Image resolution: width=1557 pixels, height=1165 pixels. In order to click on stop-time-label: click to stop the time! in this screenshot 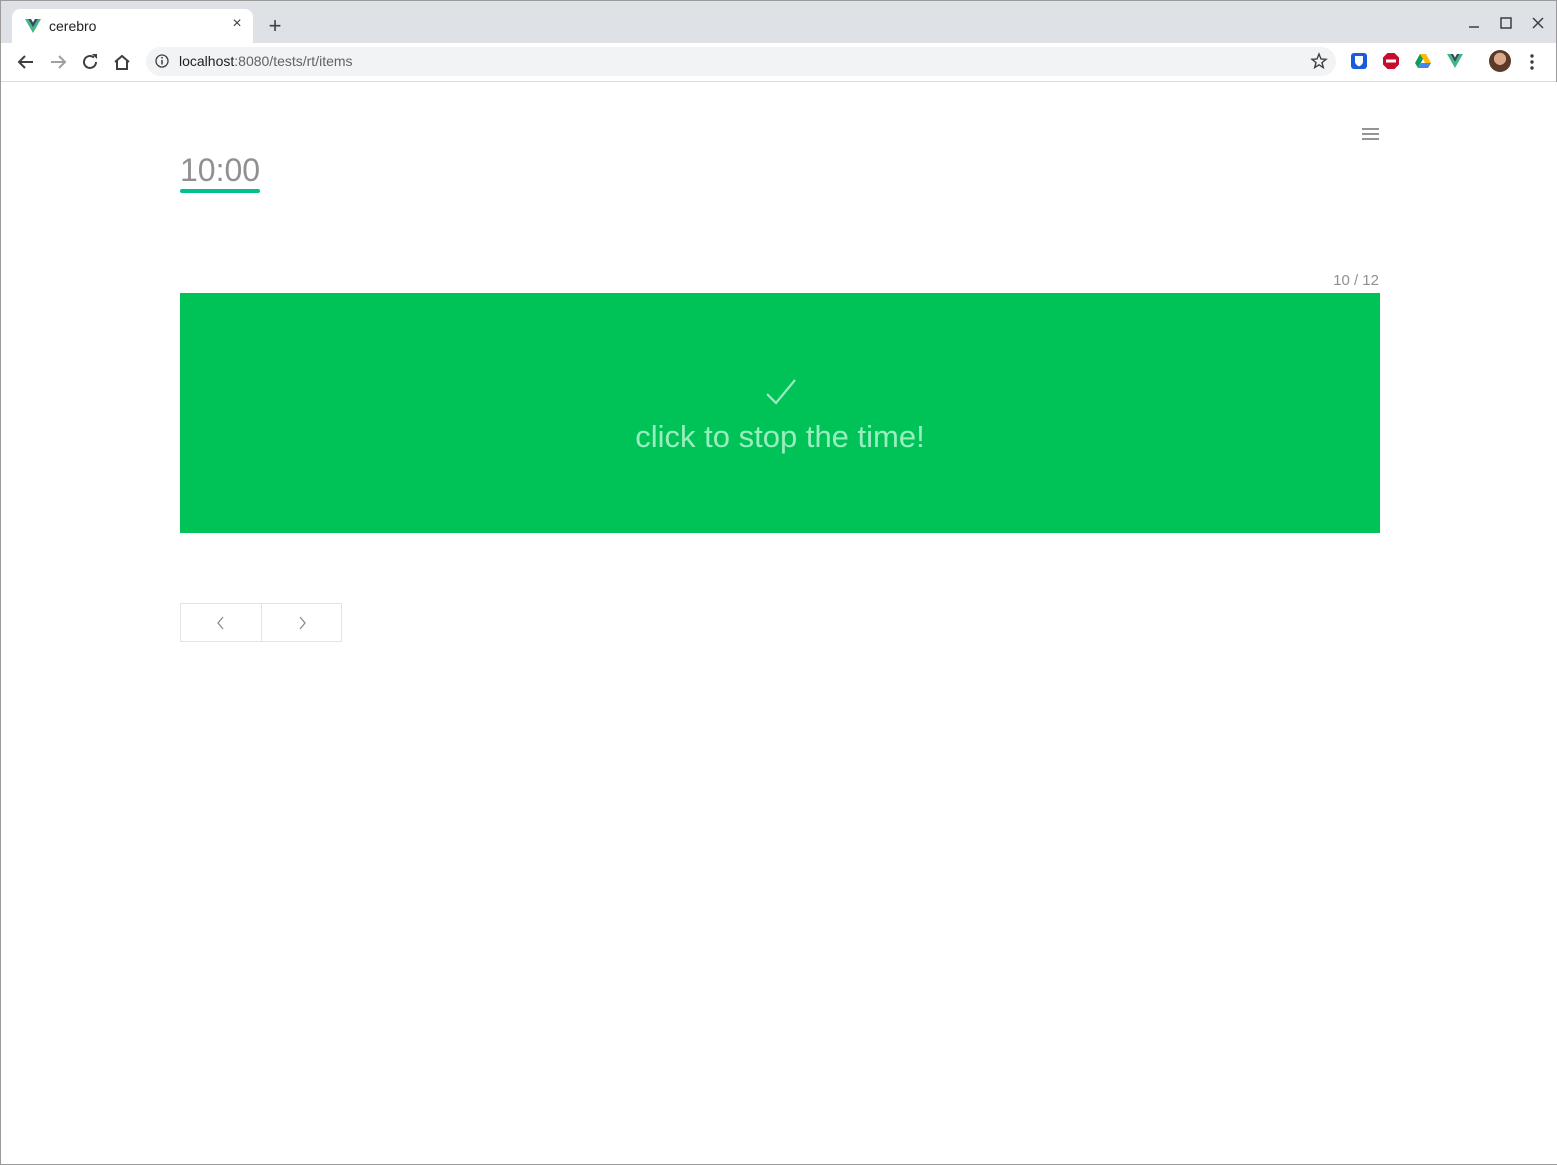, I will do `click(780, 436)`.